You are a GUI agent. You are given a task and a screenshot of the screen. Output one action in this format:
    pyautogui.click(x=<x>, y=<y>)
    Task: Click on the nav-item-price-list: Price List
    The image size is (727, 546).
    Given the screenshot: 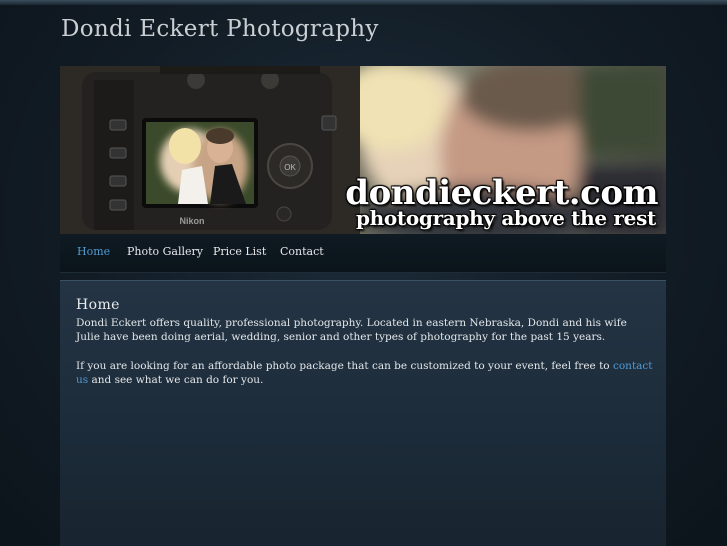 What is the action you would take?
    pyautogui.click(x=239, y=251)
    